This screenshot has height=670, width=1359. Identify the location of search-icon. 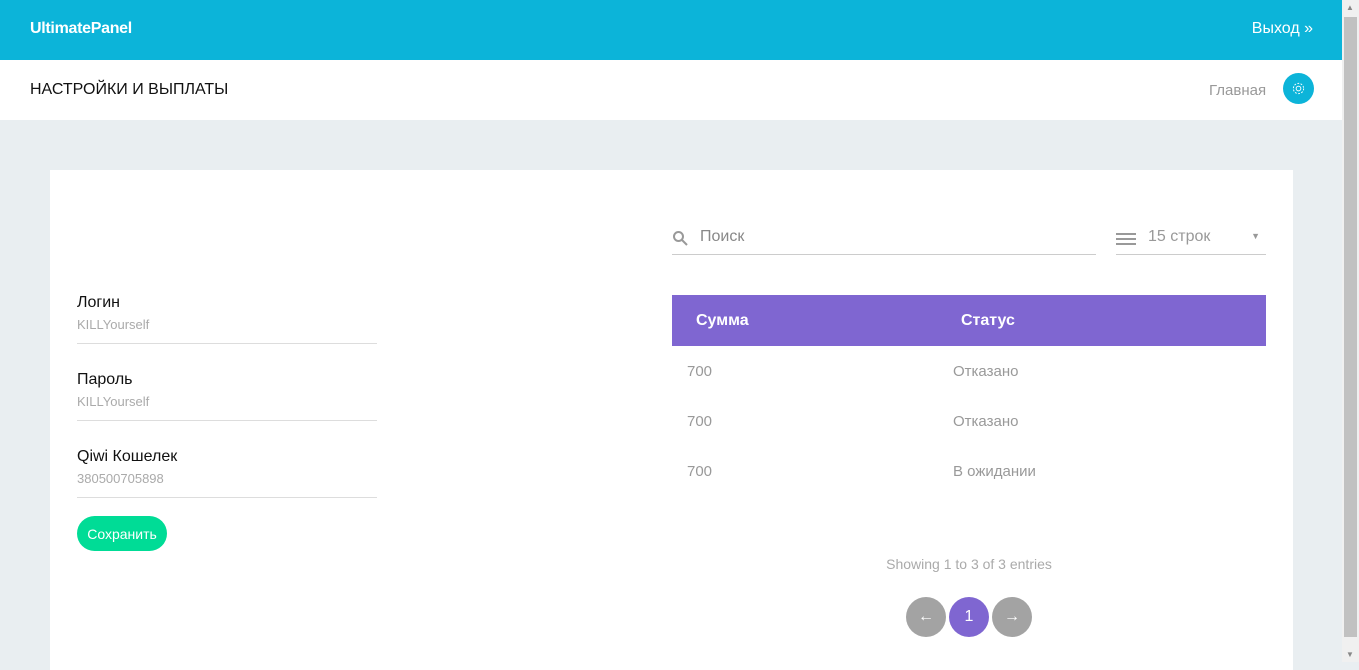
(680, 238).